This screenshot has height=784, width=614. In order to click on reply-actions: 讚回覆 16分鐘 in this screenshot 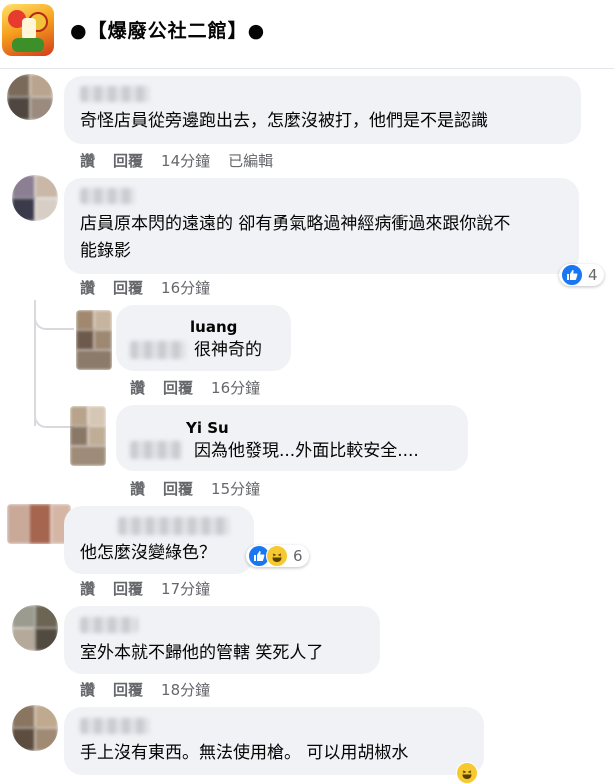, I will do `click(204, 387)`.